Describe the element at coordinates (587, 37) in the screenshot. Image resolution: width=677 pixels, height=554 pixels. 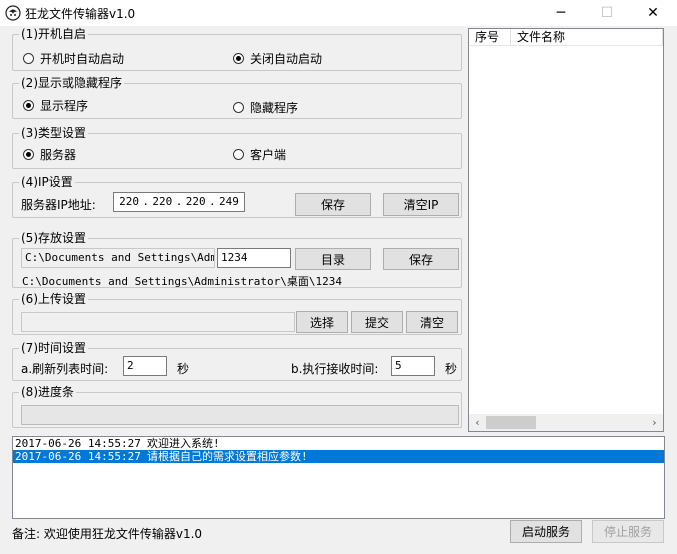
I see `column-header-filename: 文件名称` at that location.